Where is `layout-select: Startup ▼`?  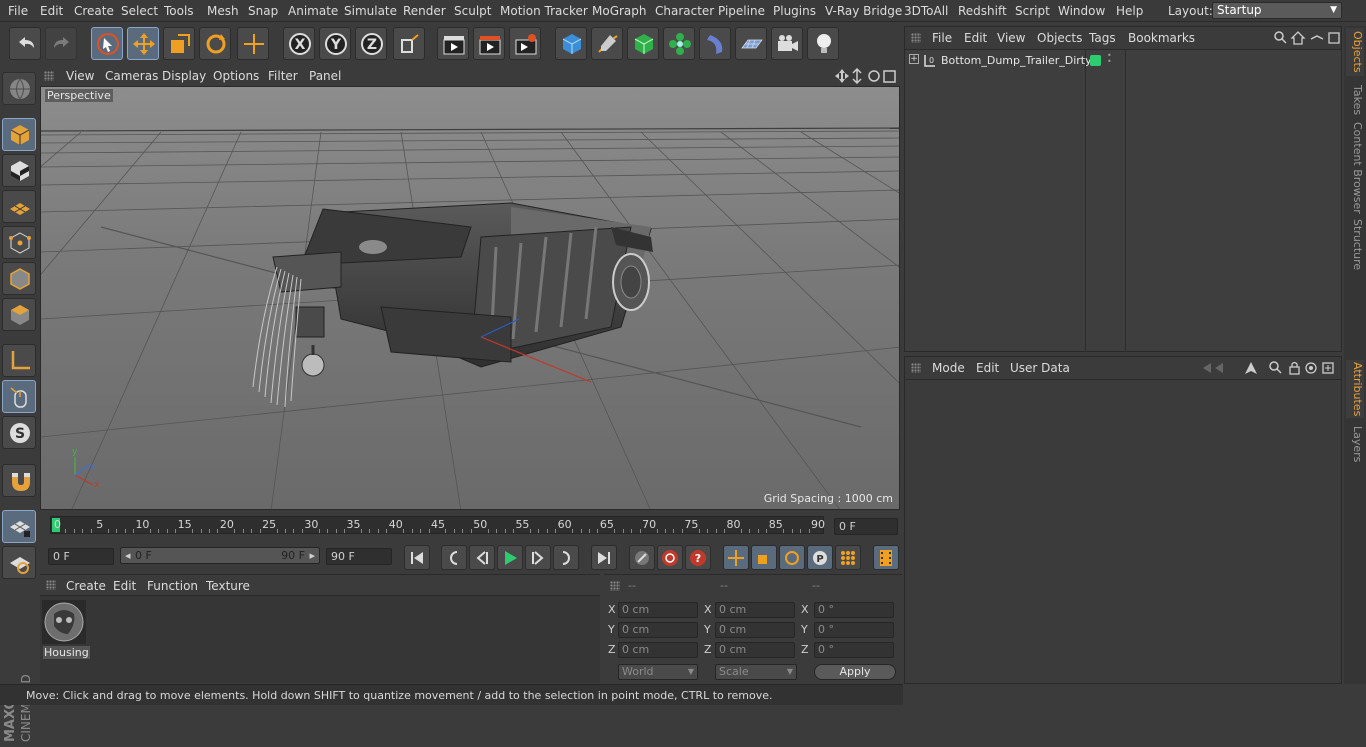
layout-select: Startup ▼ is located at coordinates (1277, 10).